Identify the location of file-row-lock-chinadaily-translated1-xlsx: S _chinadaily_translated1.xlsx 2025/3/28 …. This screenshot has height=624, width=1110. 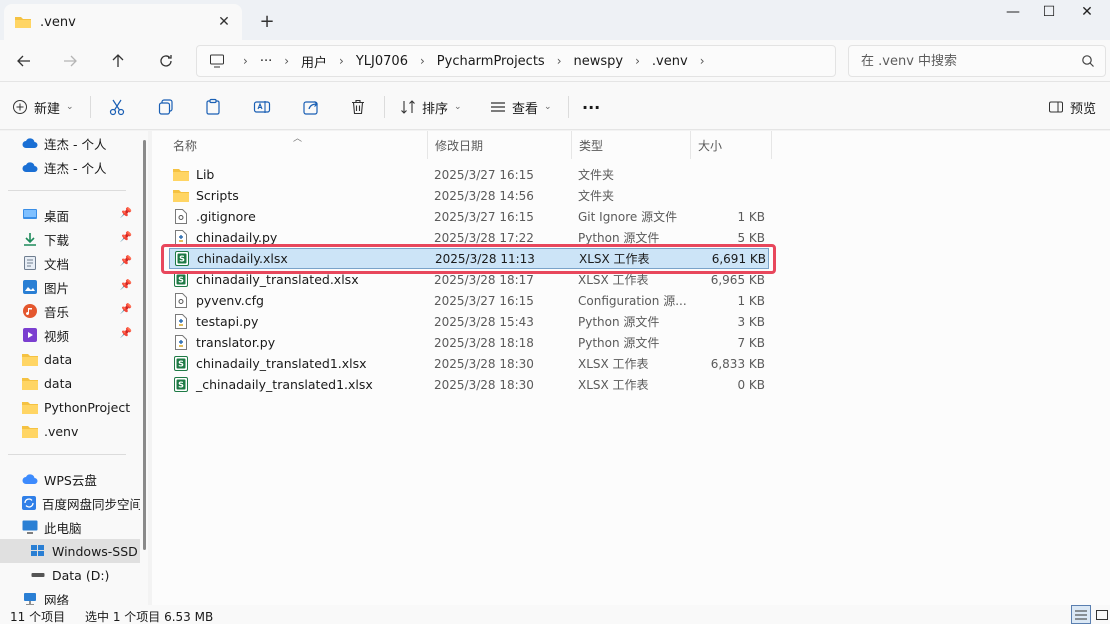
(469, 384).